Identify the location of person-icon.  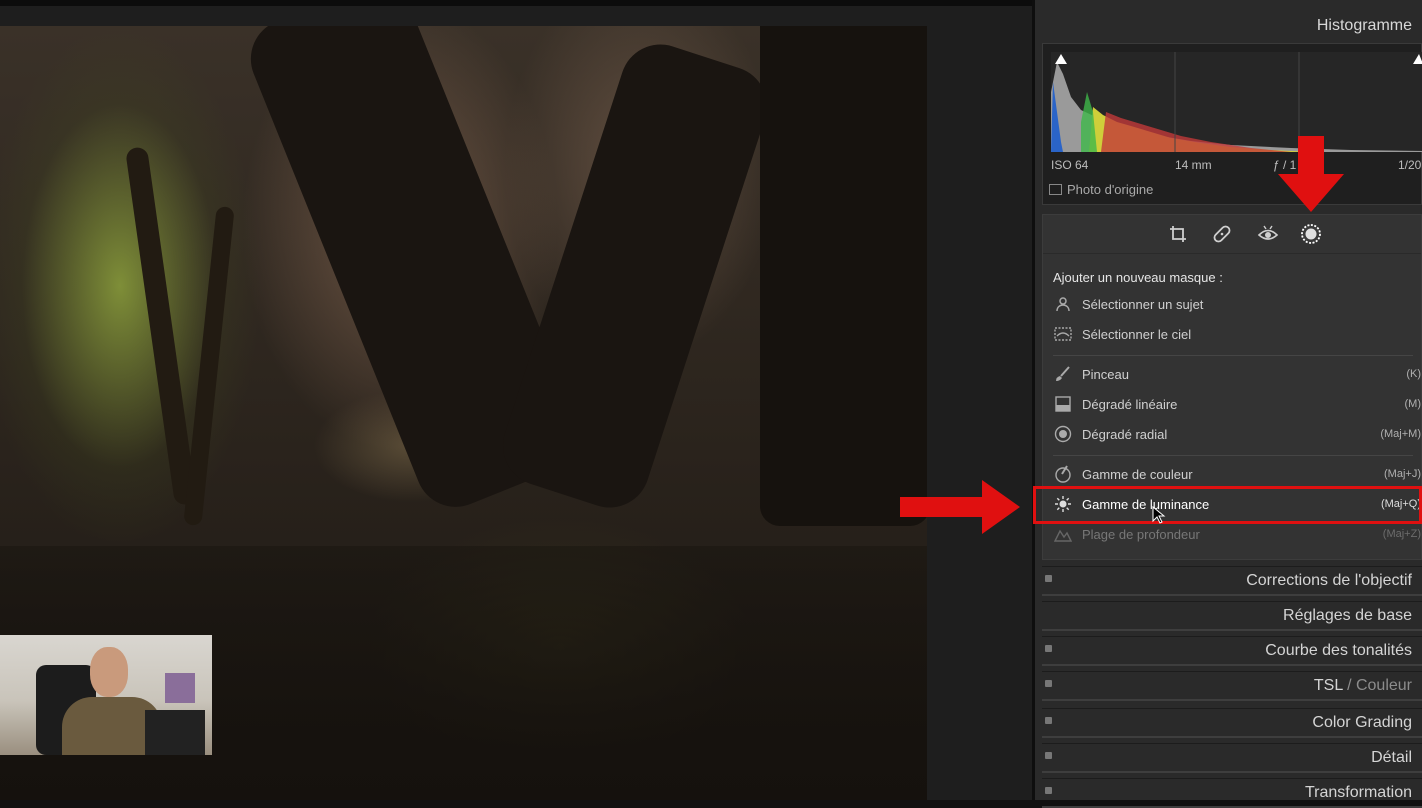
(1063, 304).